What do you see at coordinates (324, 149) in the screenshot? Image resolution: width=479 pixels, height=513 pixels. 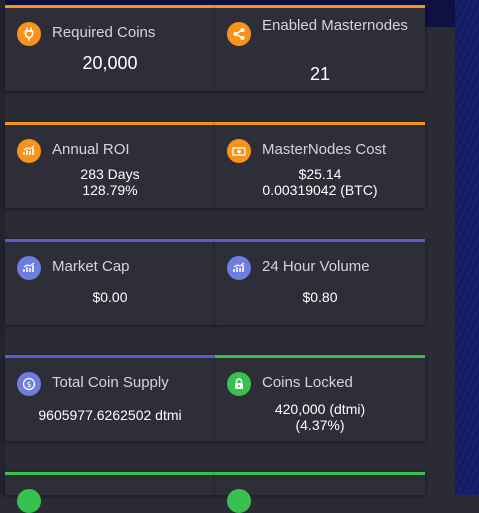 I see `card-title: MasterNodes Cost` at bounding box center [324, 149].